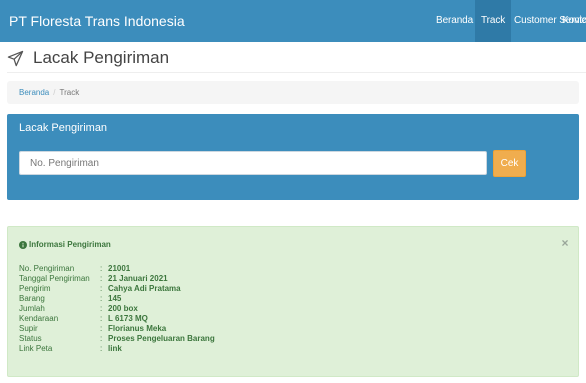 The image size is (586, 383). I want to click on info-label: Pengirim, so click(35, 288).